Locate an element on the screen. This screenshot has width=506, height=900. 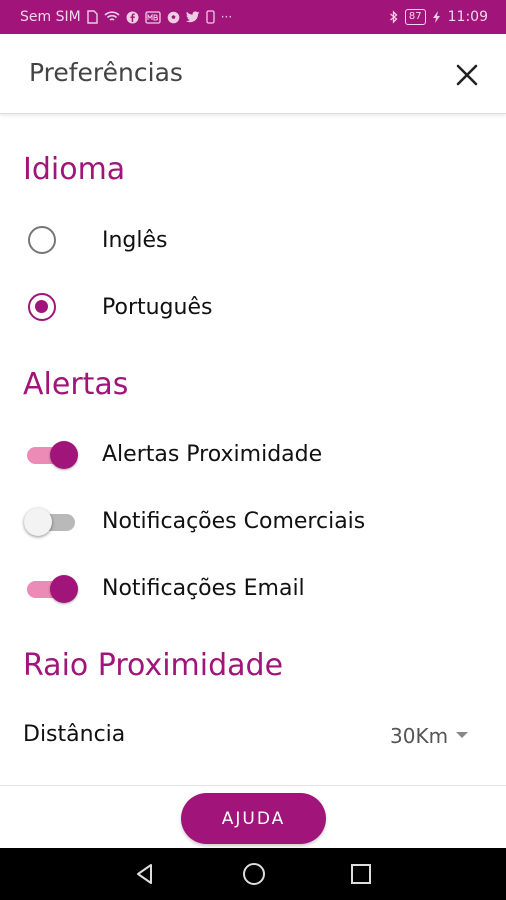
proximity-alerts-toggle is located at coordinates (52, 455).